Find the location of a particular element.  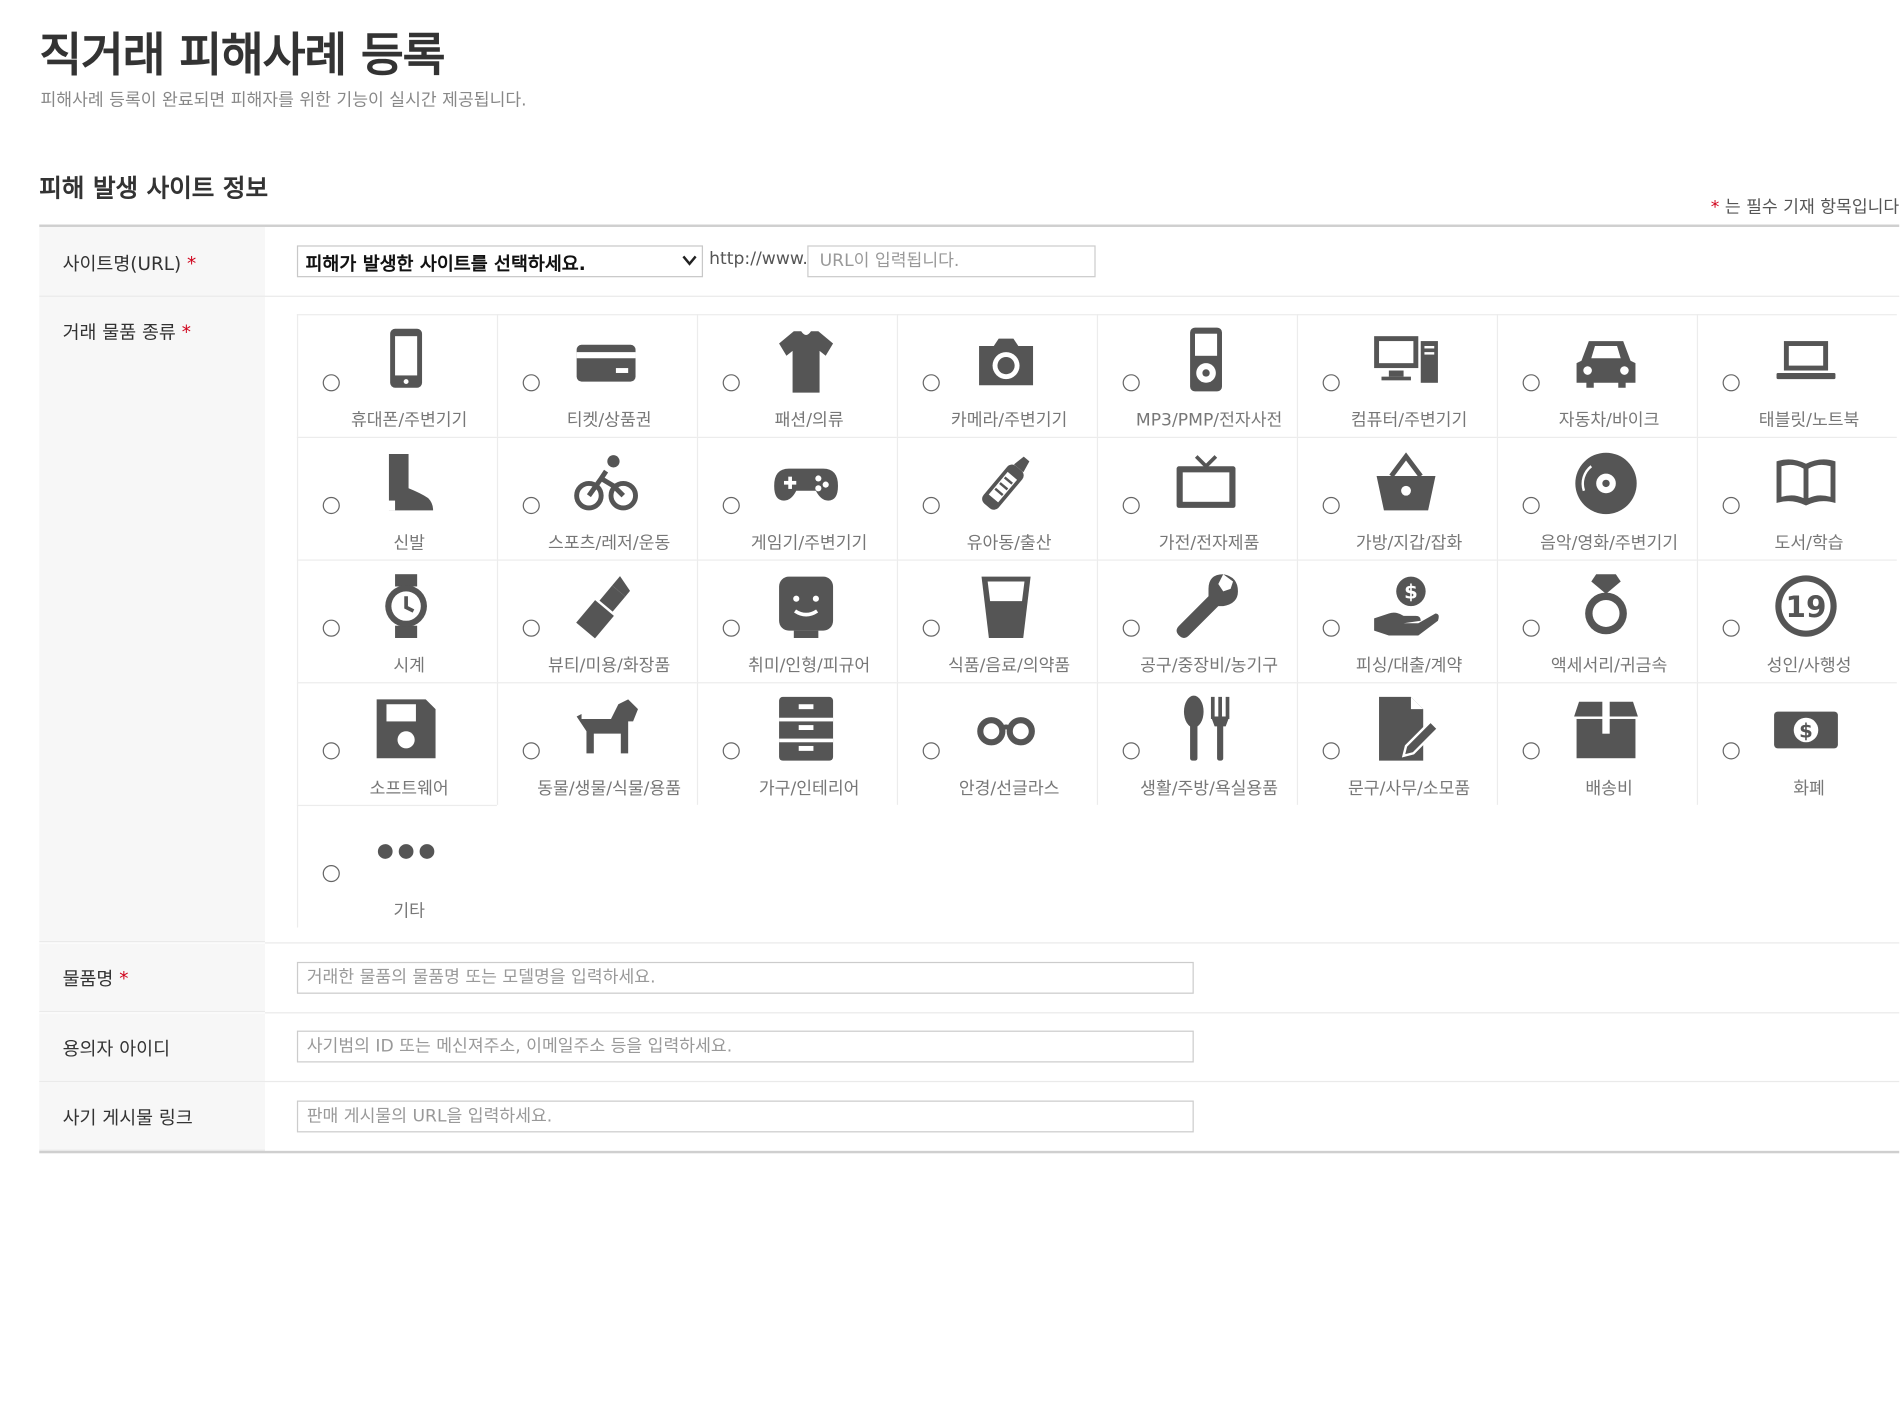

category-option: 뷰티/미용/화장품 is located at coordinates (596, 621).